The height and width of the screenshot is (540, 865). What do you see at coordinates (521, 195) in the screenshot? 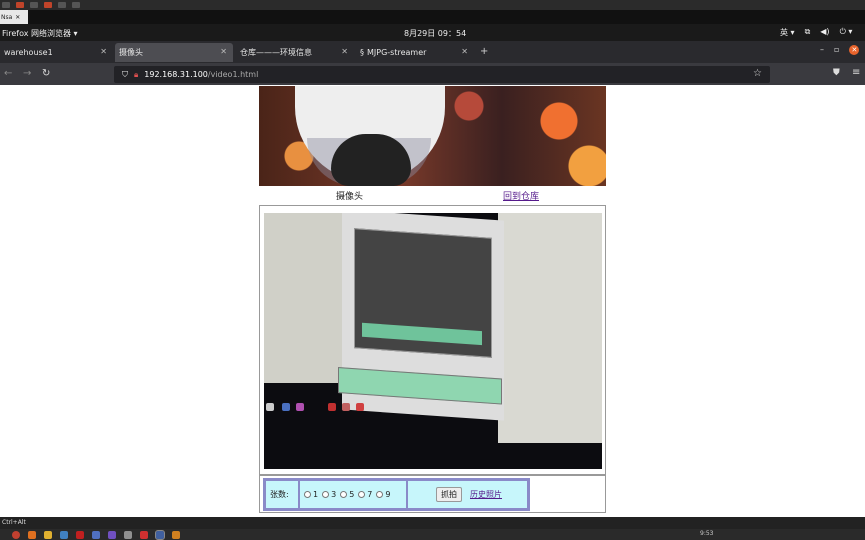
I see `back-to-warehouse-link: 回到仓库` at bounding box center [521, 195].